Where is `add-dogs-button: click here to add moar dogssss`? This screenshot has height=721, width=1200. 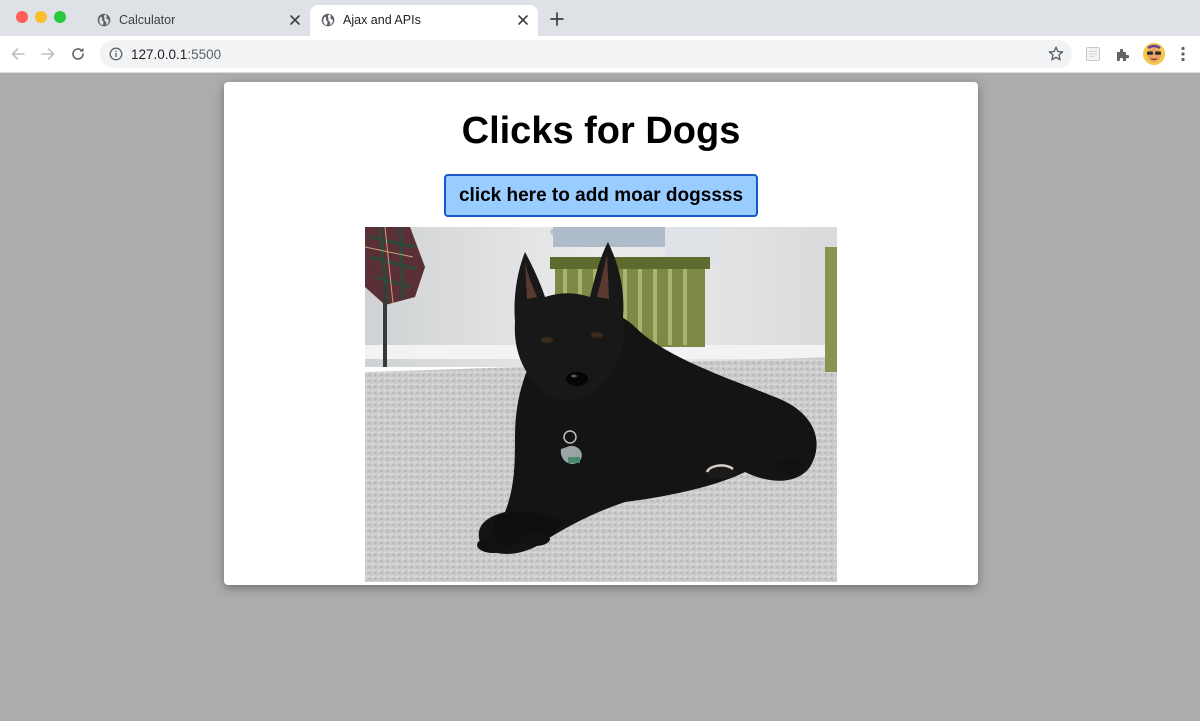 add-dogs-button: click here to add moar dogssss is located at coordinates (601, 195).